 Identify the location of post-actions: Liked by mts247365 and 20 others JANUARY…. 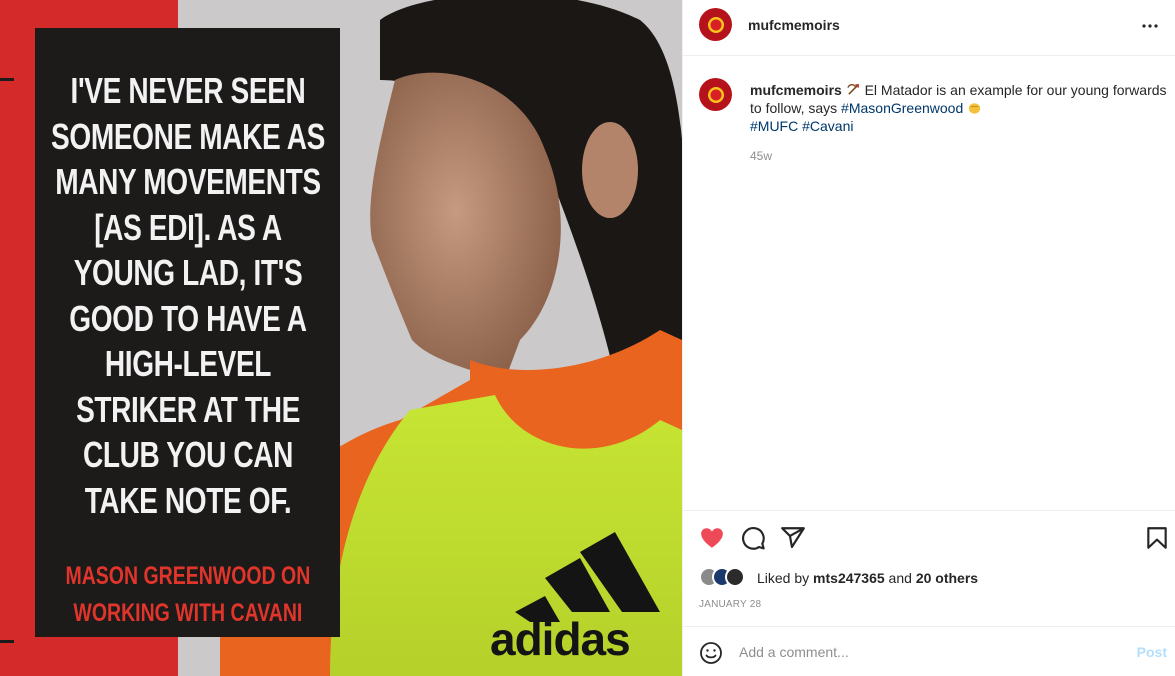
(929, 568).